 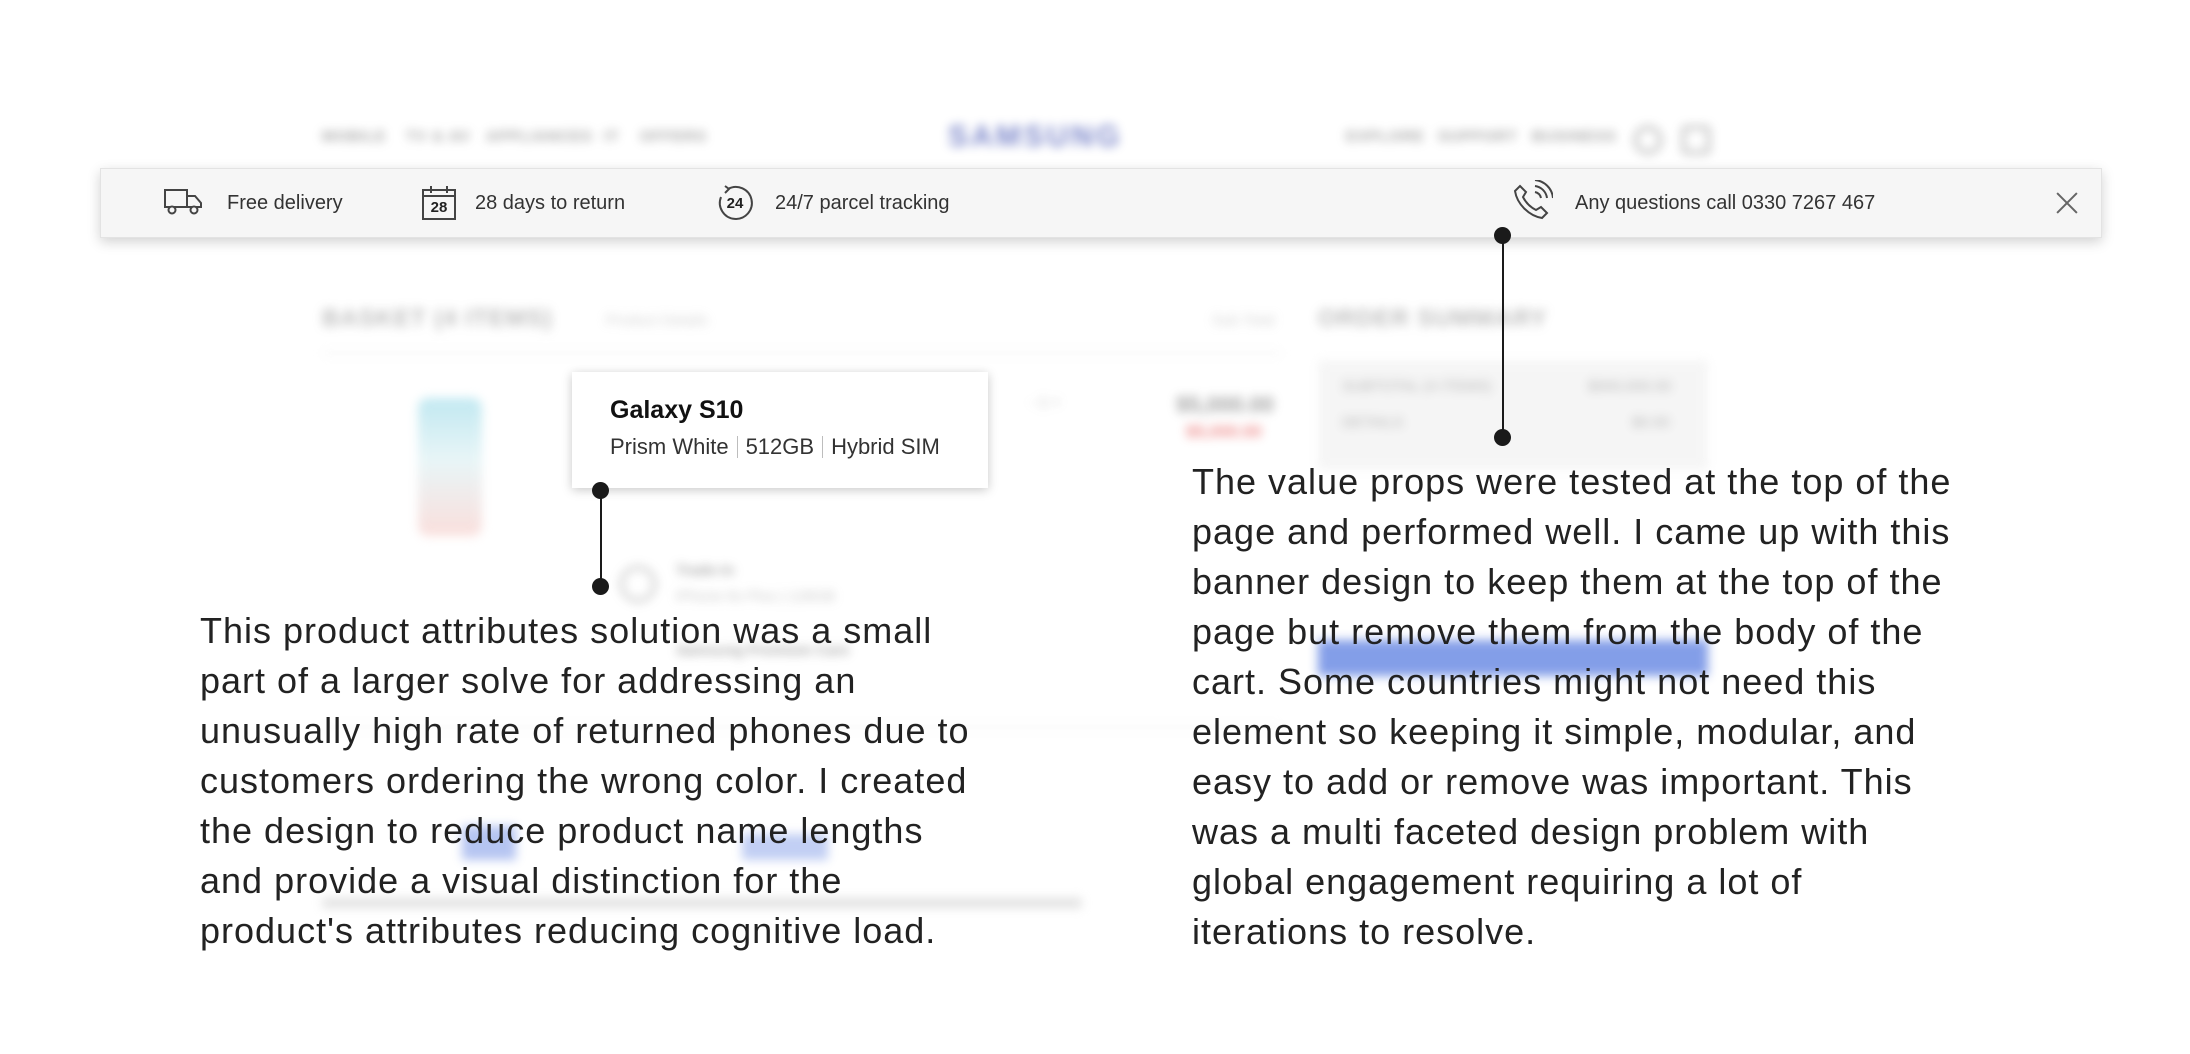 What do you see at coordinates (673, 136) in the screenshot?
I see `nav-offers: OFFERS` at bounding box center [673, 136].